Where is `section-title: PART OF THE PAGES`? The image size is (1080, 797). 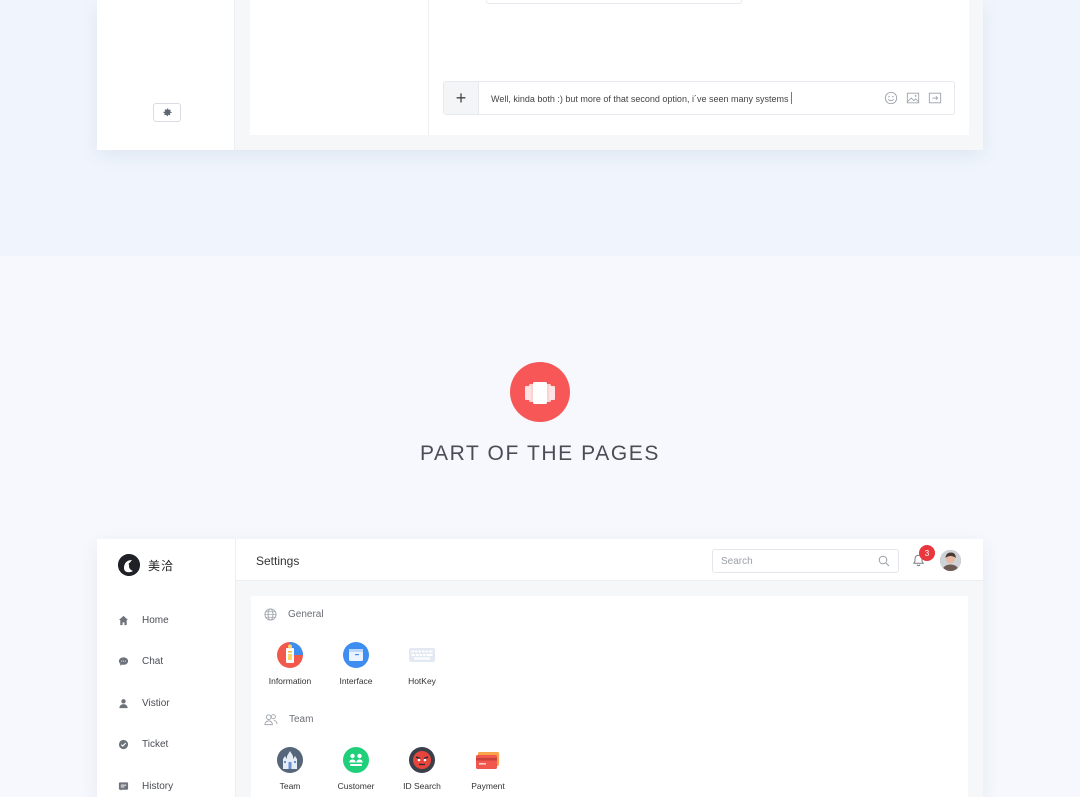
section-title: PART OF THE PAGES is located at coordinates (540, 453).